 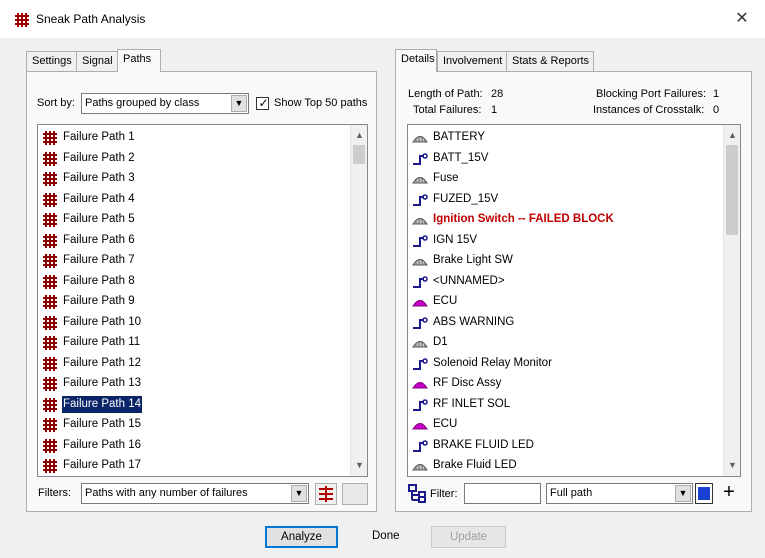 I want to click on failure-path-label: Failure Path 1, so click(x=99, y=137).